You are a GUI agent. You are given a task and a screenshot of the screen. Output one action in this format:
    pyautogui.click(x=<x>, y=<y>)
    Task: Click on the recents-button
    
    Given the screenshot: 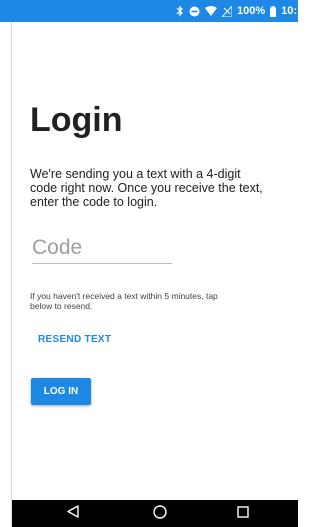 What is the action you would take?
    pyautogui.click(x=243, y=514)
    